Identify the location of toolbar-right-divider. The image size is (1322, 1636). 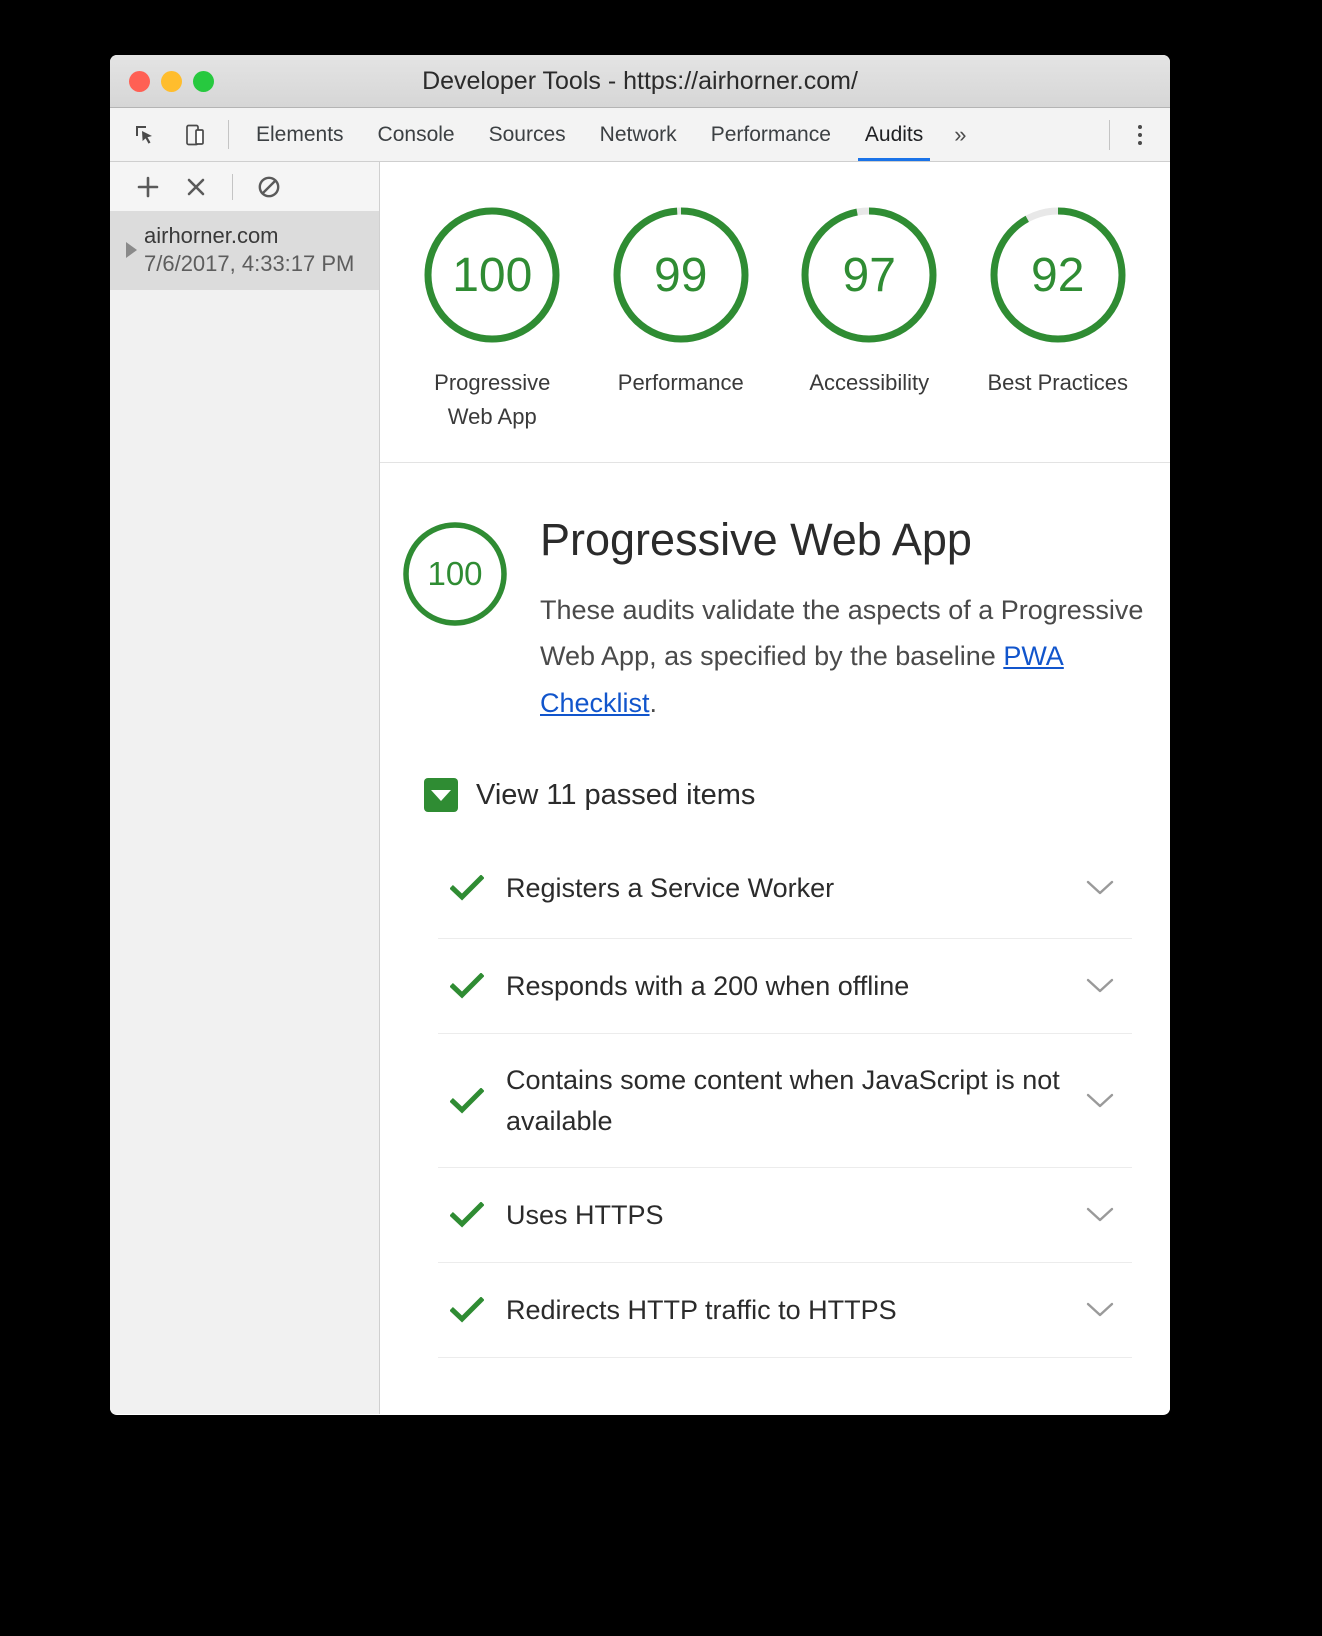
(1109, 134).